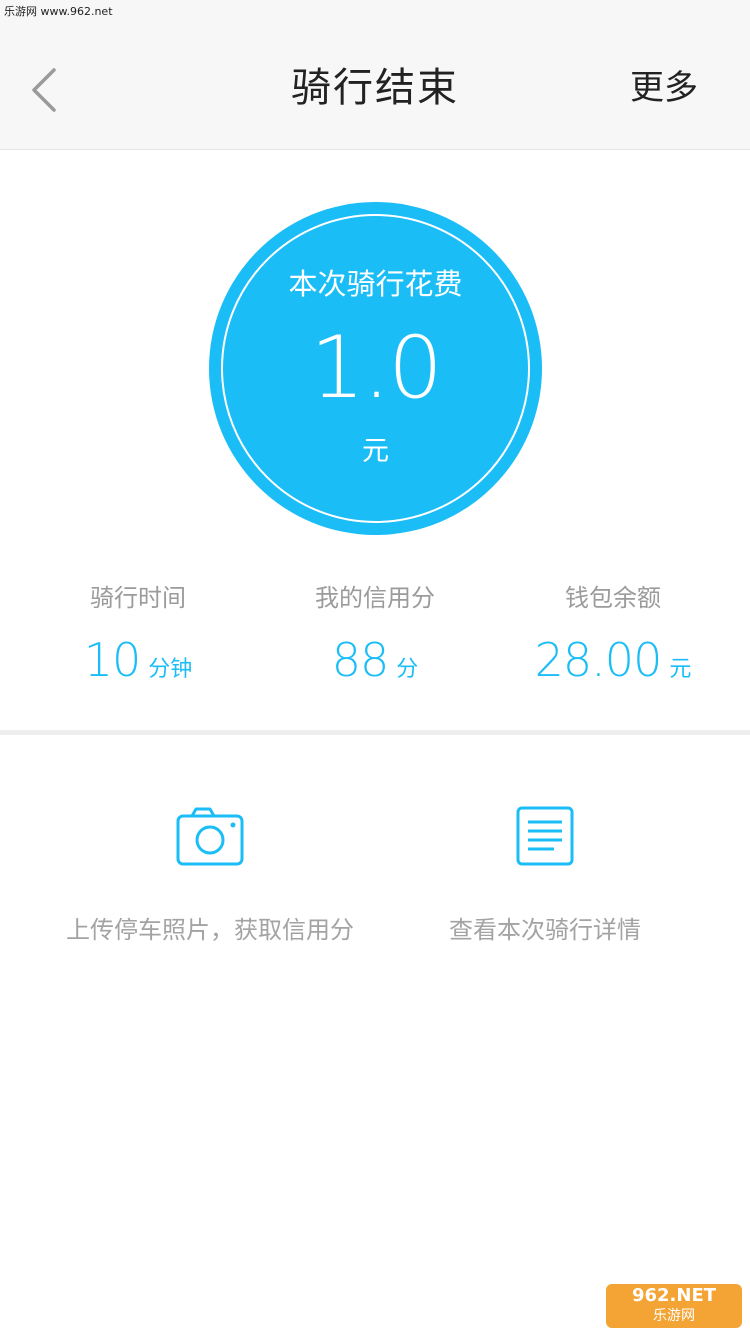 This screenshot has height=1334, width=750. Describe the element at coordinates (613, 598) in the screenshot. I see `stat-label: 钱包余额` at that location.